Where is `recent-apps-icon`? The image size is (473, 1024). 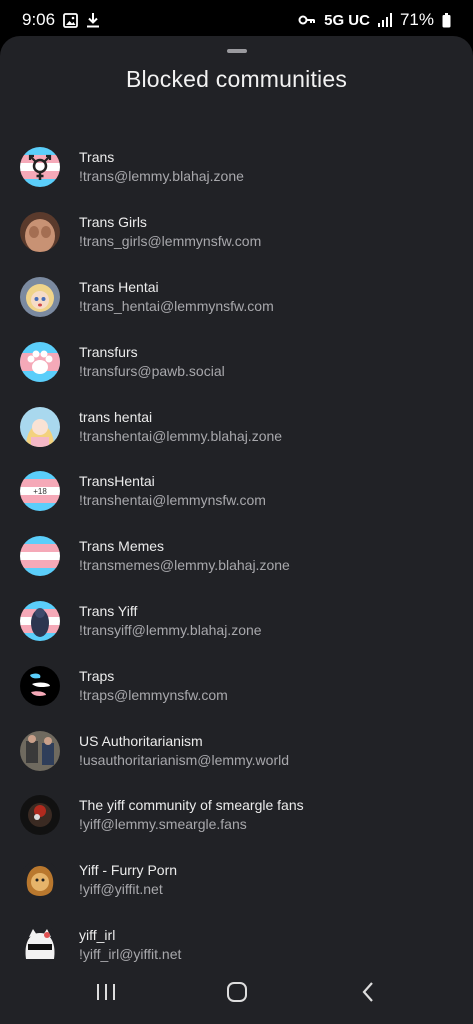 recent-apps-icon is located at coordinates (105, 992).